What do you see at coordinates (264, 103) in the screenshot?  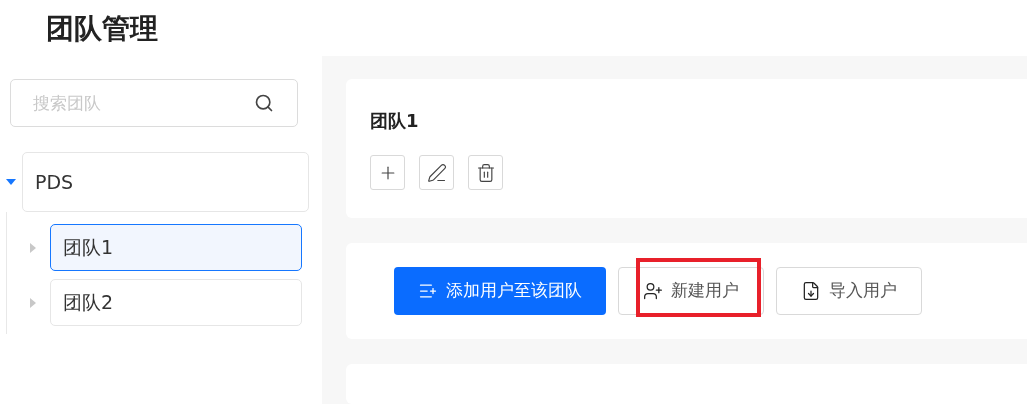 I see `search-icon` at bounding box center [264, 103].